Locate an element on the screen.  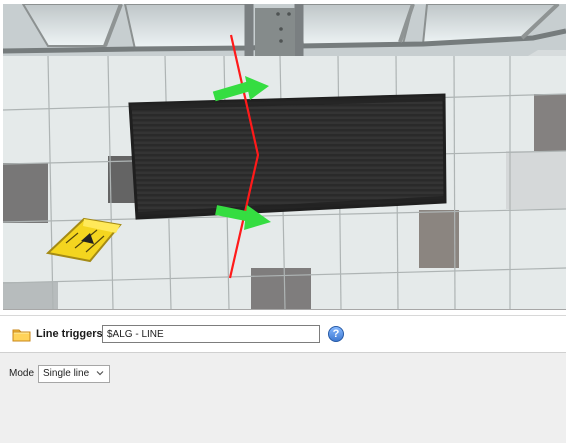
chevron-down-icon is located at coordinates (100, 373).